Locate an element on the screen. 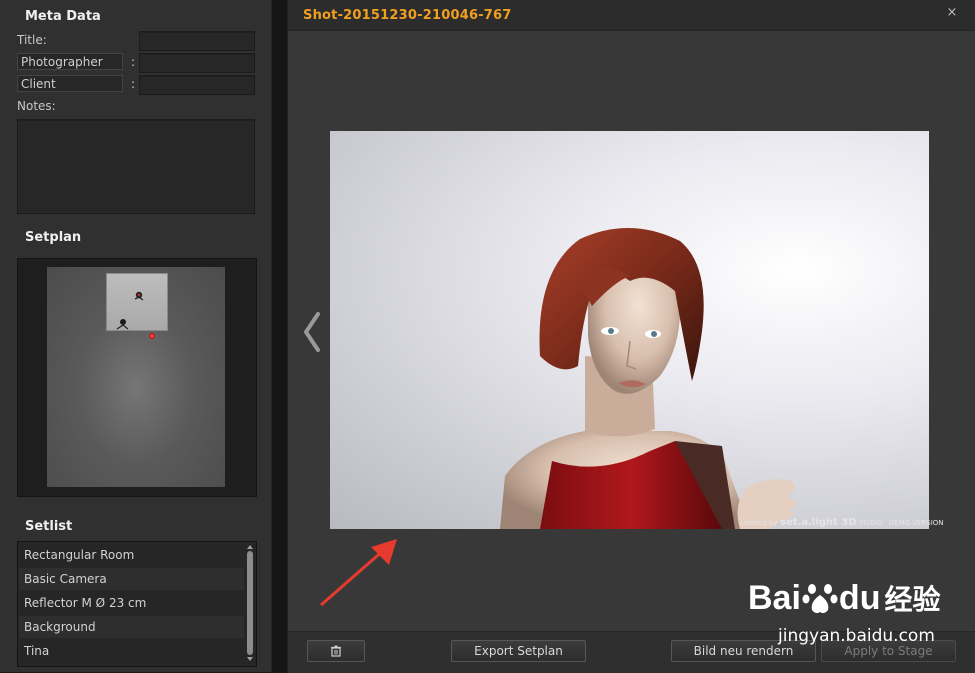 The width and height of the screenshot is (975, 673). setlist-item-basic-camera: Basic Camera is located at coordinates (131, 579).